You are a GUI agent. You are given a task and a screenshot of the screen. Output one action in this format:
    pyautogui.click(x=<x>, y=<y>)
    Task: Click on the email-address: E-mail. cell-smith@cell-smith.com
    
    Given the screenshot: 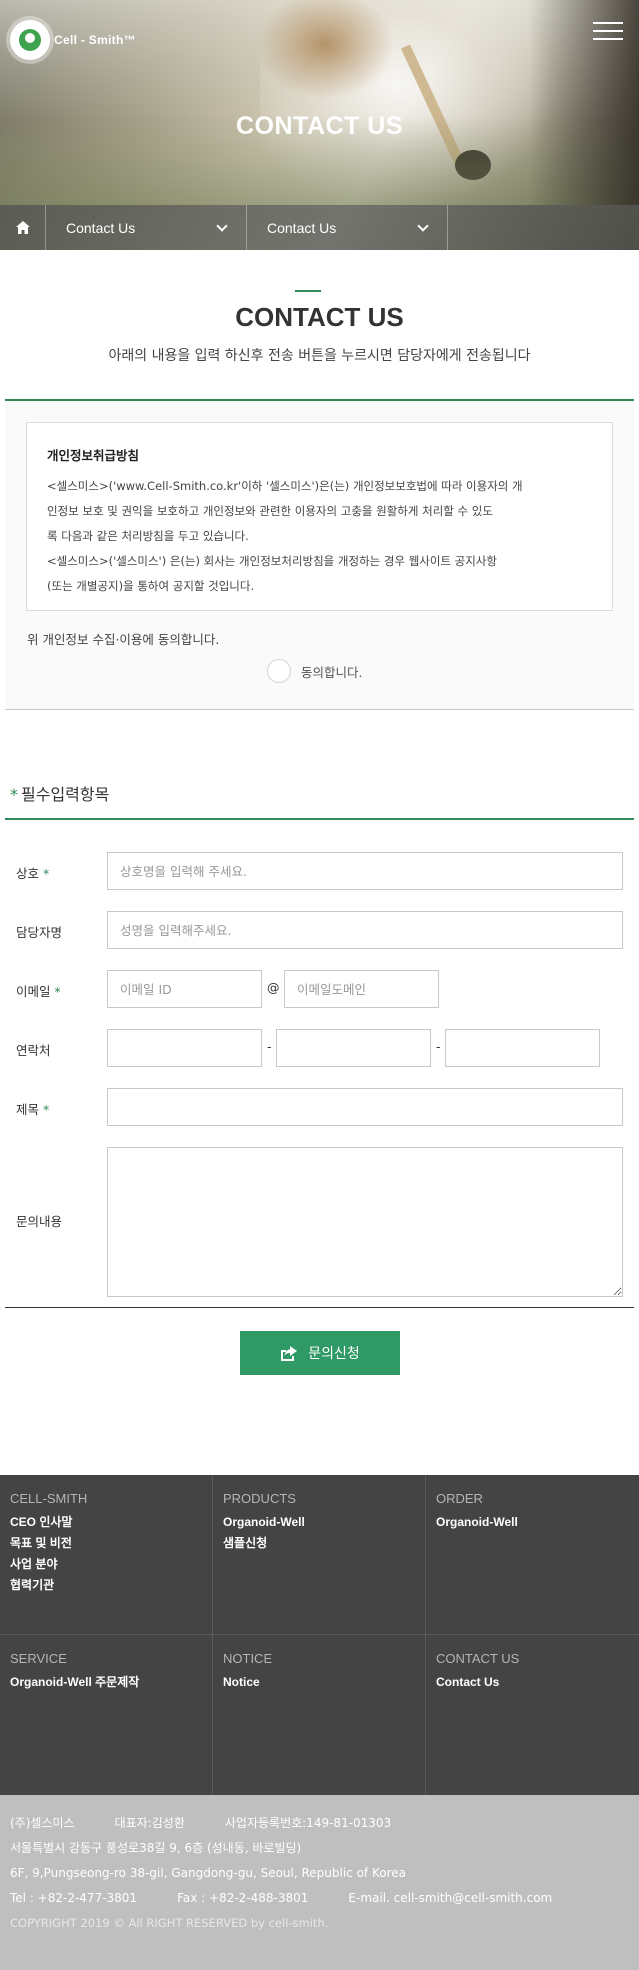 What is the action you would take?
    pyautogui.click(x=450, y=1898)
    